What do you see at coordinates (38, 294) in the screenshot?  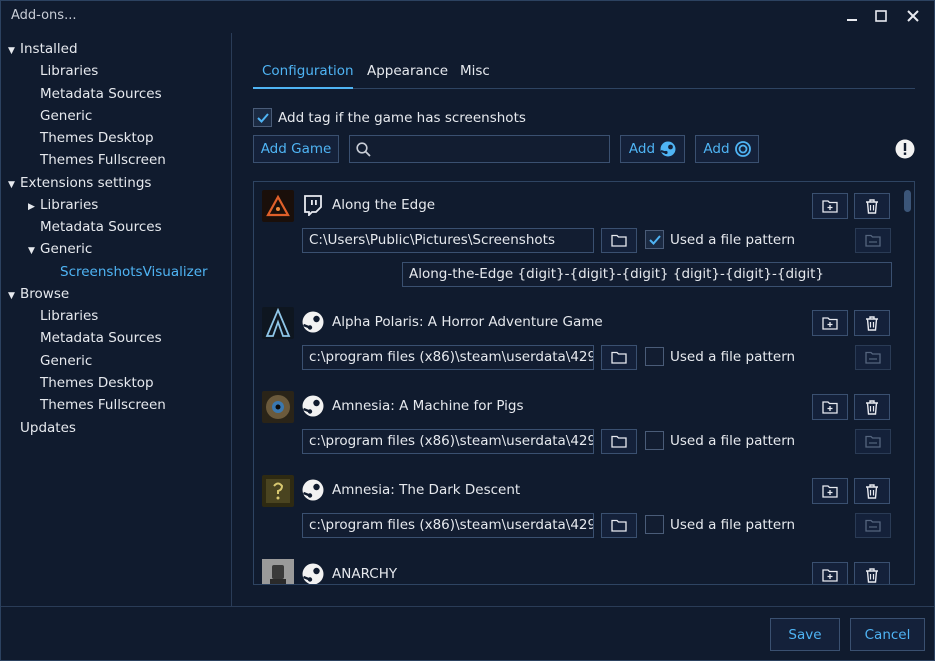 I see `tree-browse: ▼ Browse` at bounding box center [38, 294].